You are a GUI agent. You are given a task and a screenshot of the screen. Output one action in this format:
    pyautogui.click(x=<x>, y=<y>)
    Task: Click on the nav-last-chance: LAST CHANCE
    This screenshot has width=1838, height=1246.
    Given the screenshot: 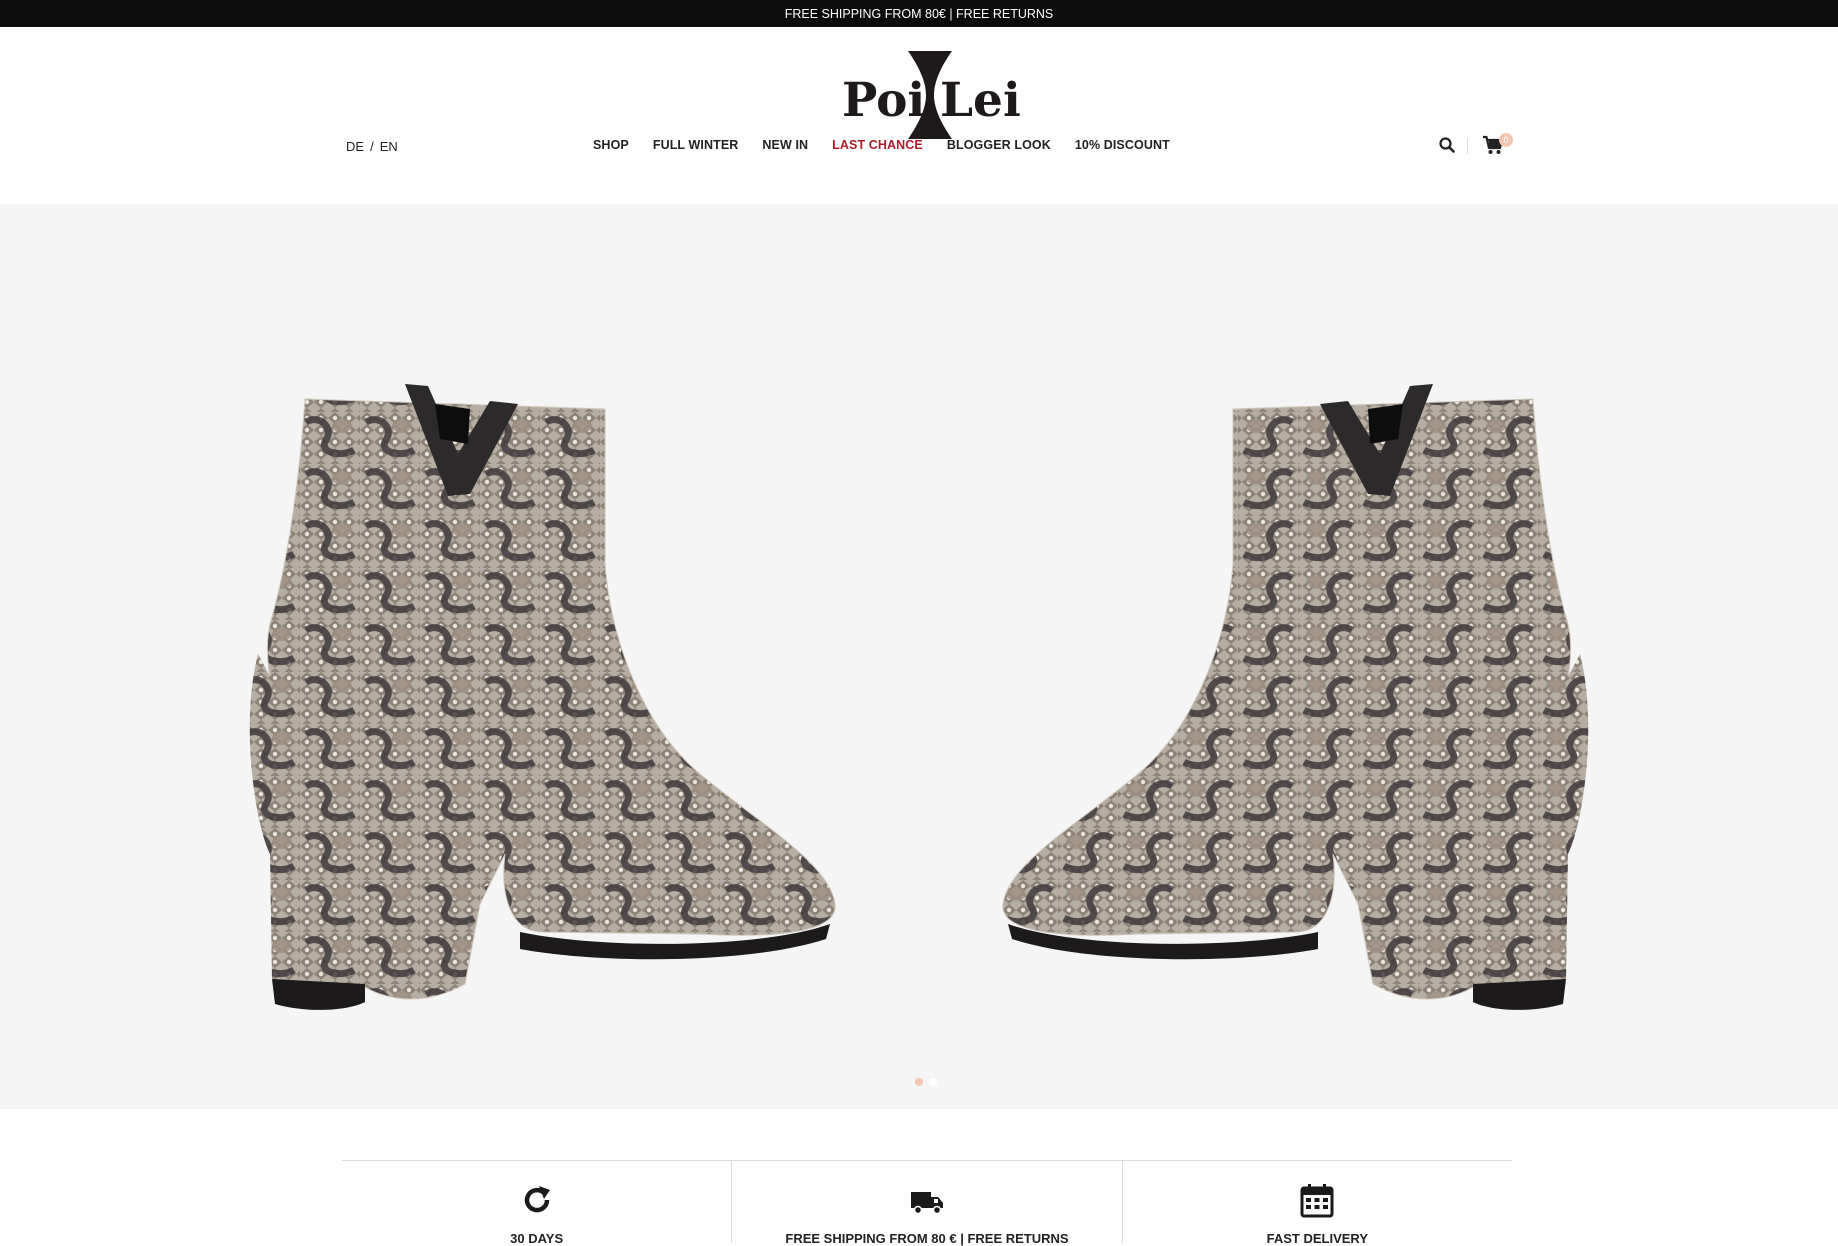 What is the action you would take?
    pyautogui.click(x=877, y=145)
    